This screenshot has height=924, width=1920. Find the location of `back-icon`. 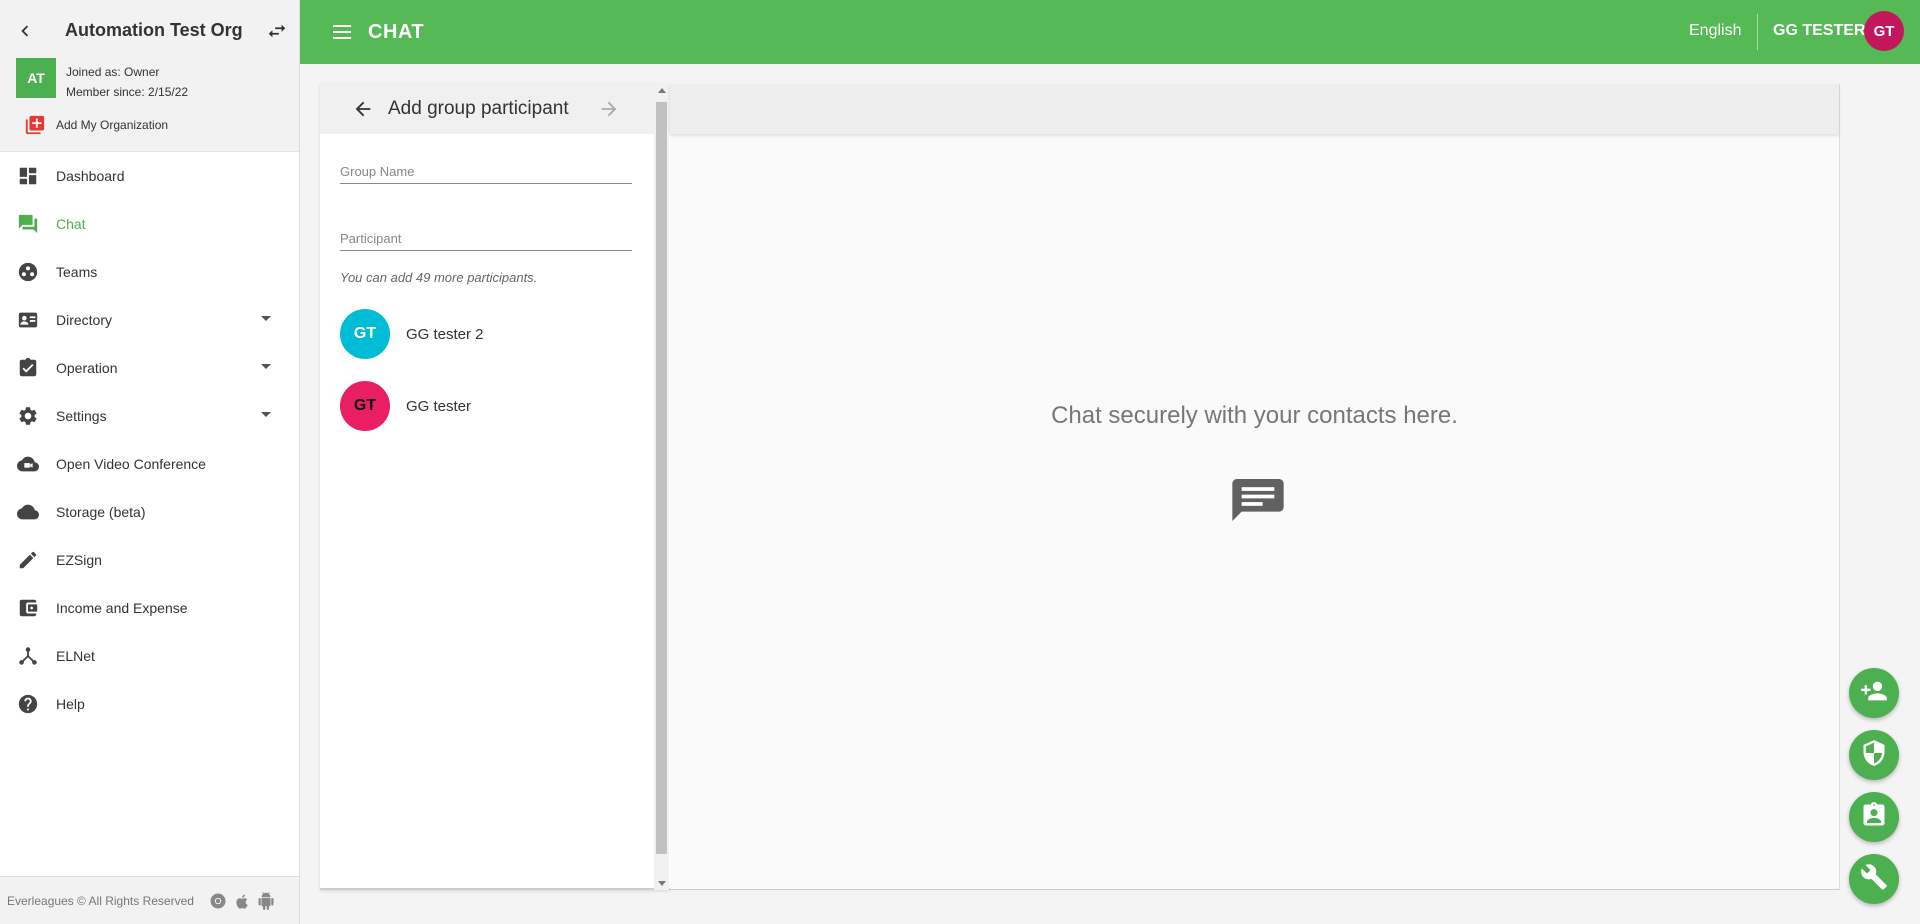

back-icon is located at coordinates (25, 31).